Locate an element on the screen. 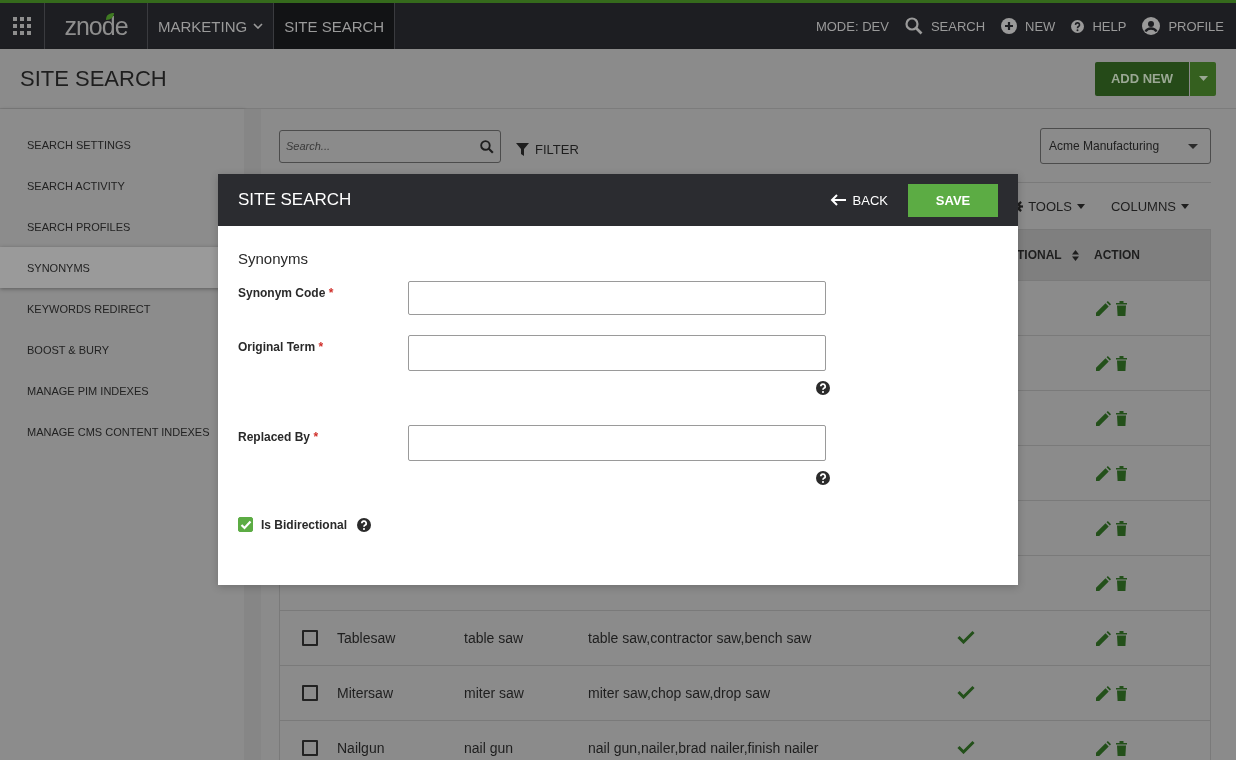 The image size is (1236, 760). help-link: HELP is located at coordinates (1099, 26).